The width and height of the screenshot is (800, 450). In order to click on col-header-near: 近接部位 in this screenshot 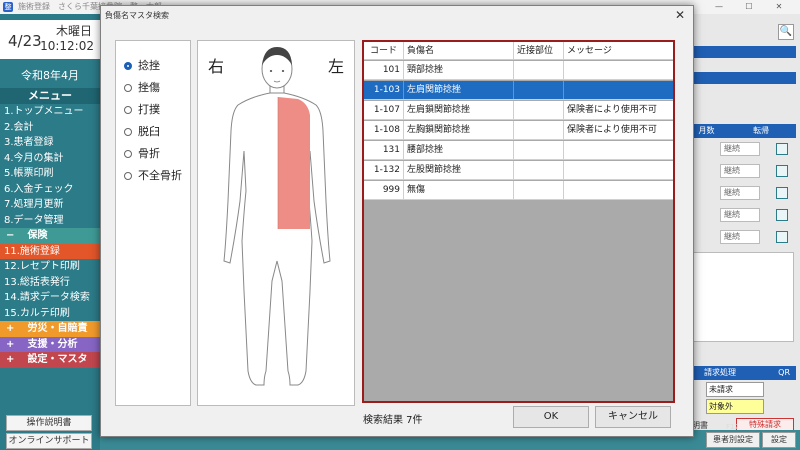, I will do `click(539, 50)`.